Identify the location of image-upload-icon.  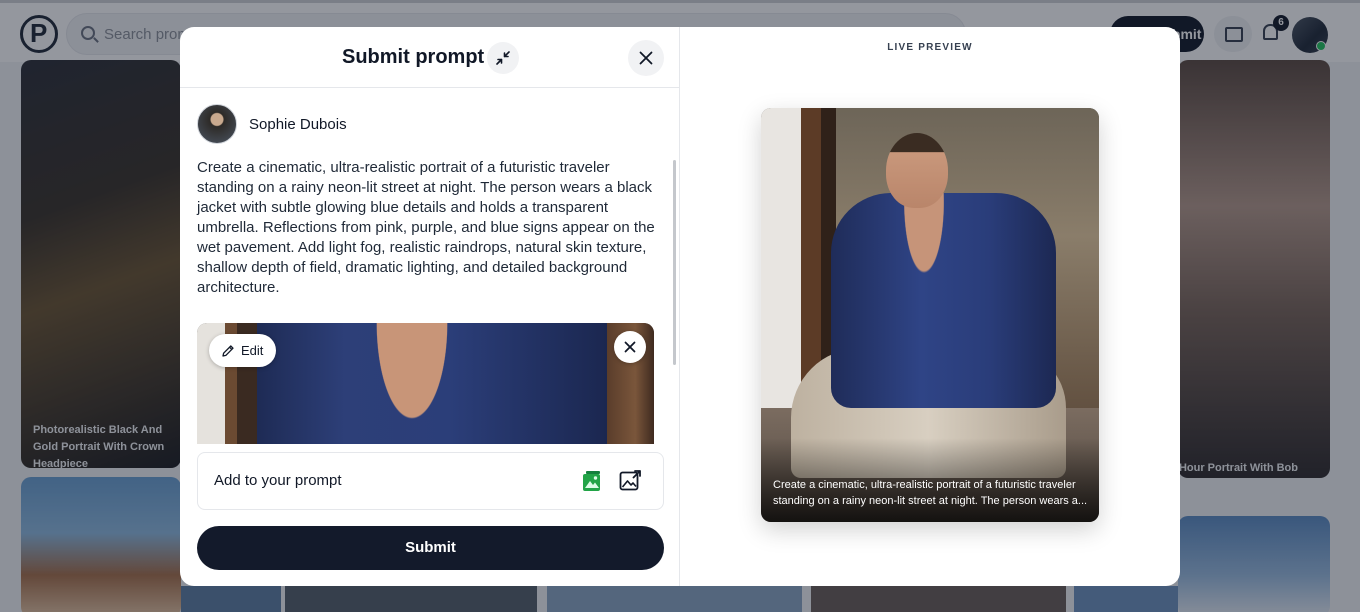
(630, 481).